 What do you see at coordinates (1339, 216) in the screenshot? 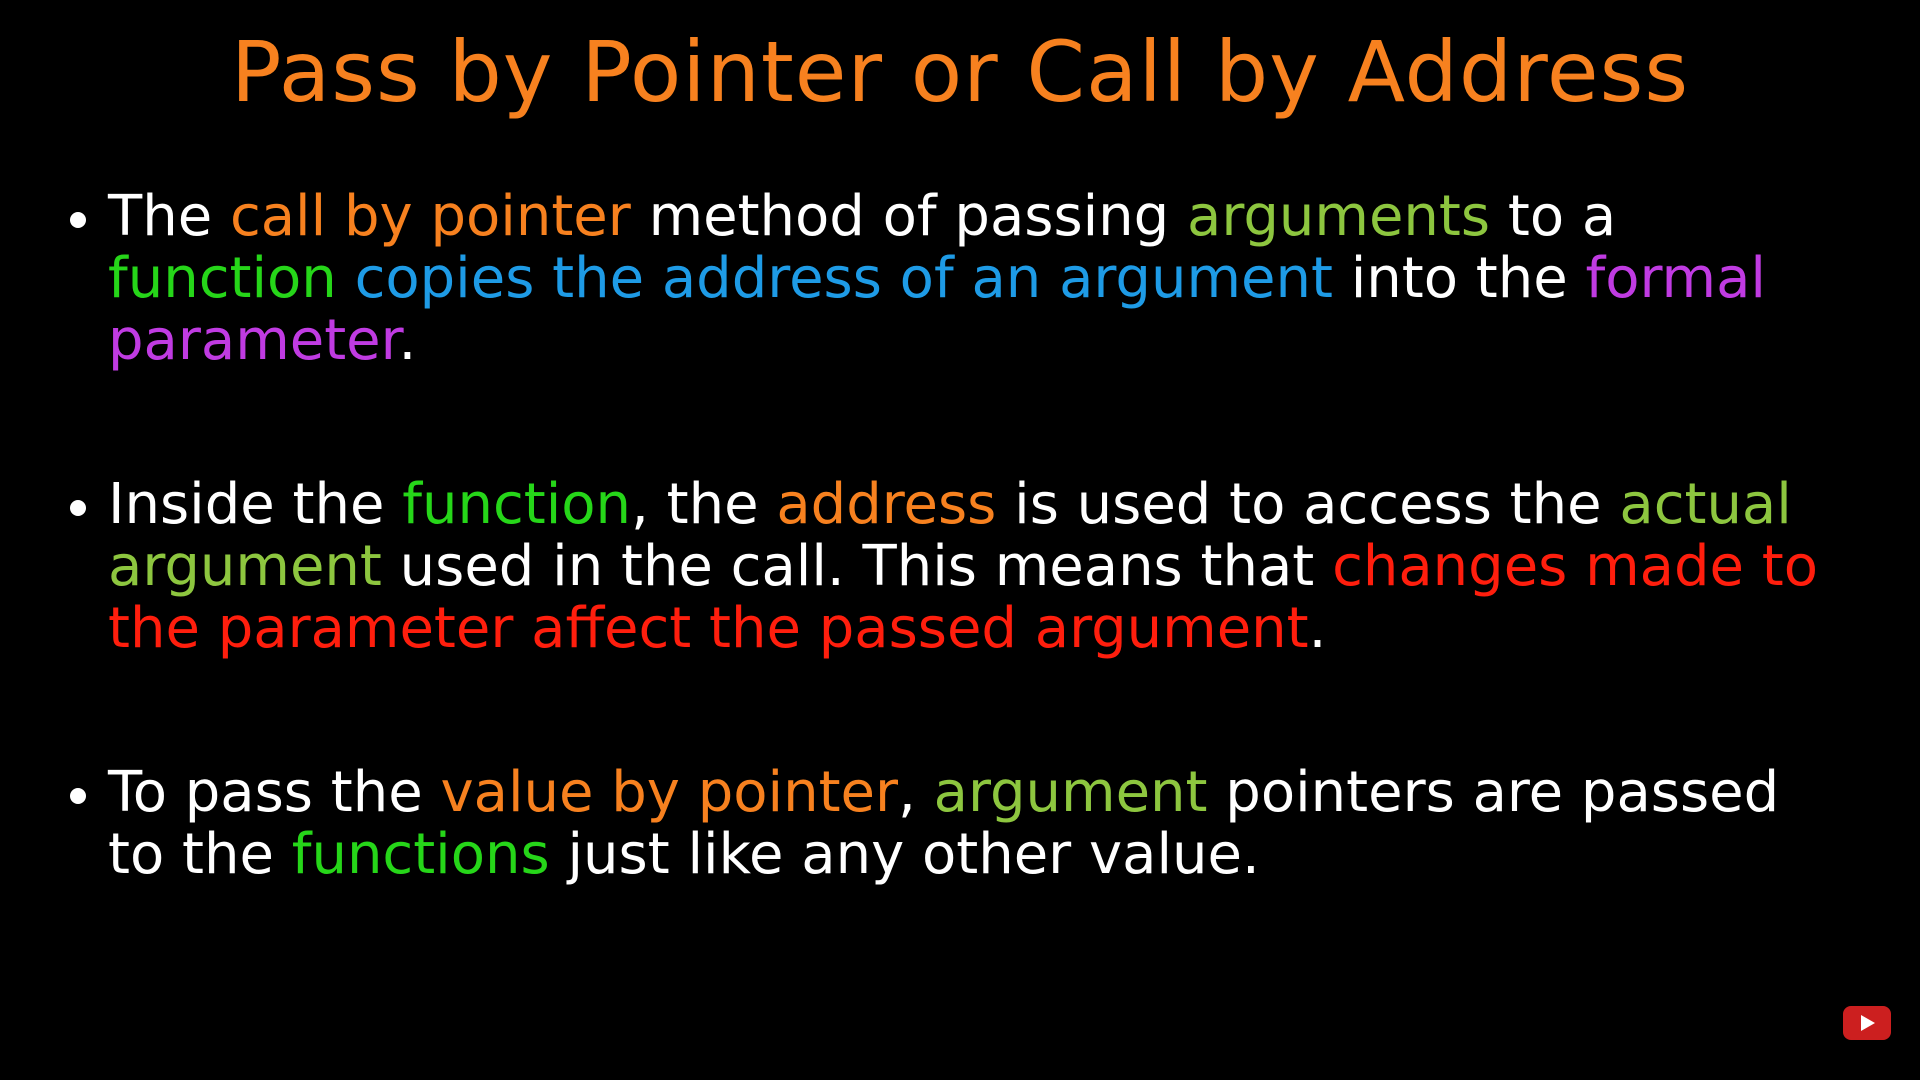
I see `bullet-segment: arguments` at bounding box center [1339, 216].